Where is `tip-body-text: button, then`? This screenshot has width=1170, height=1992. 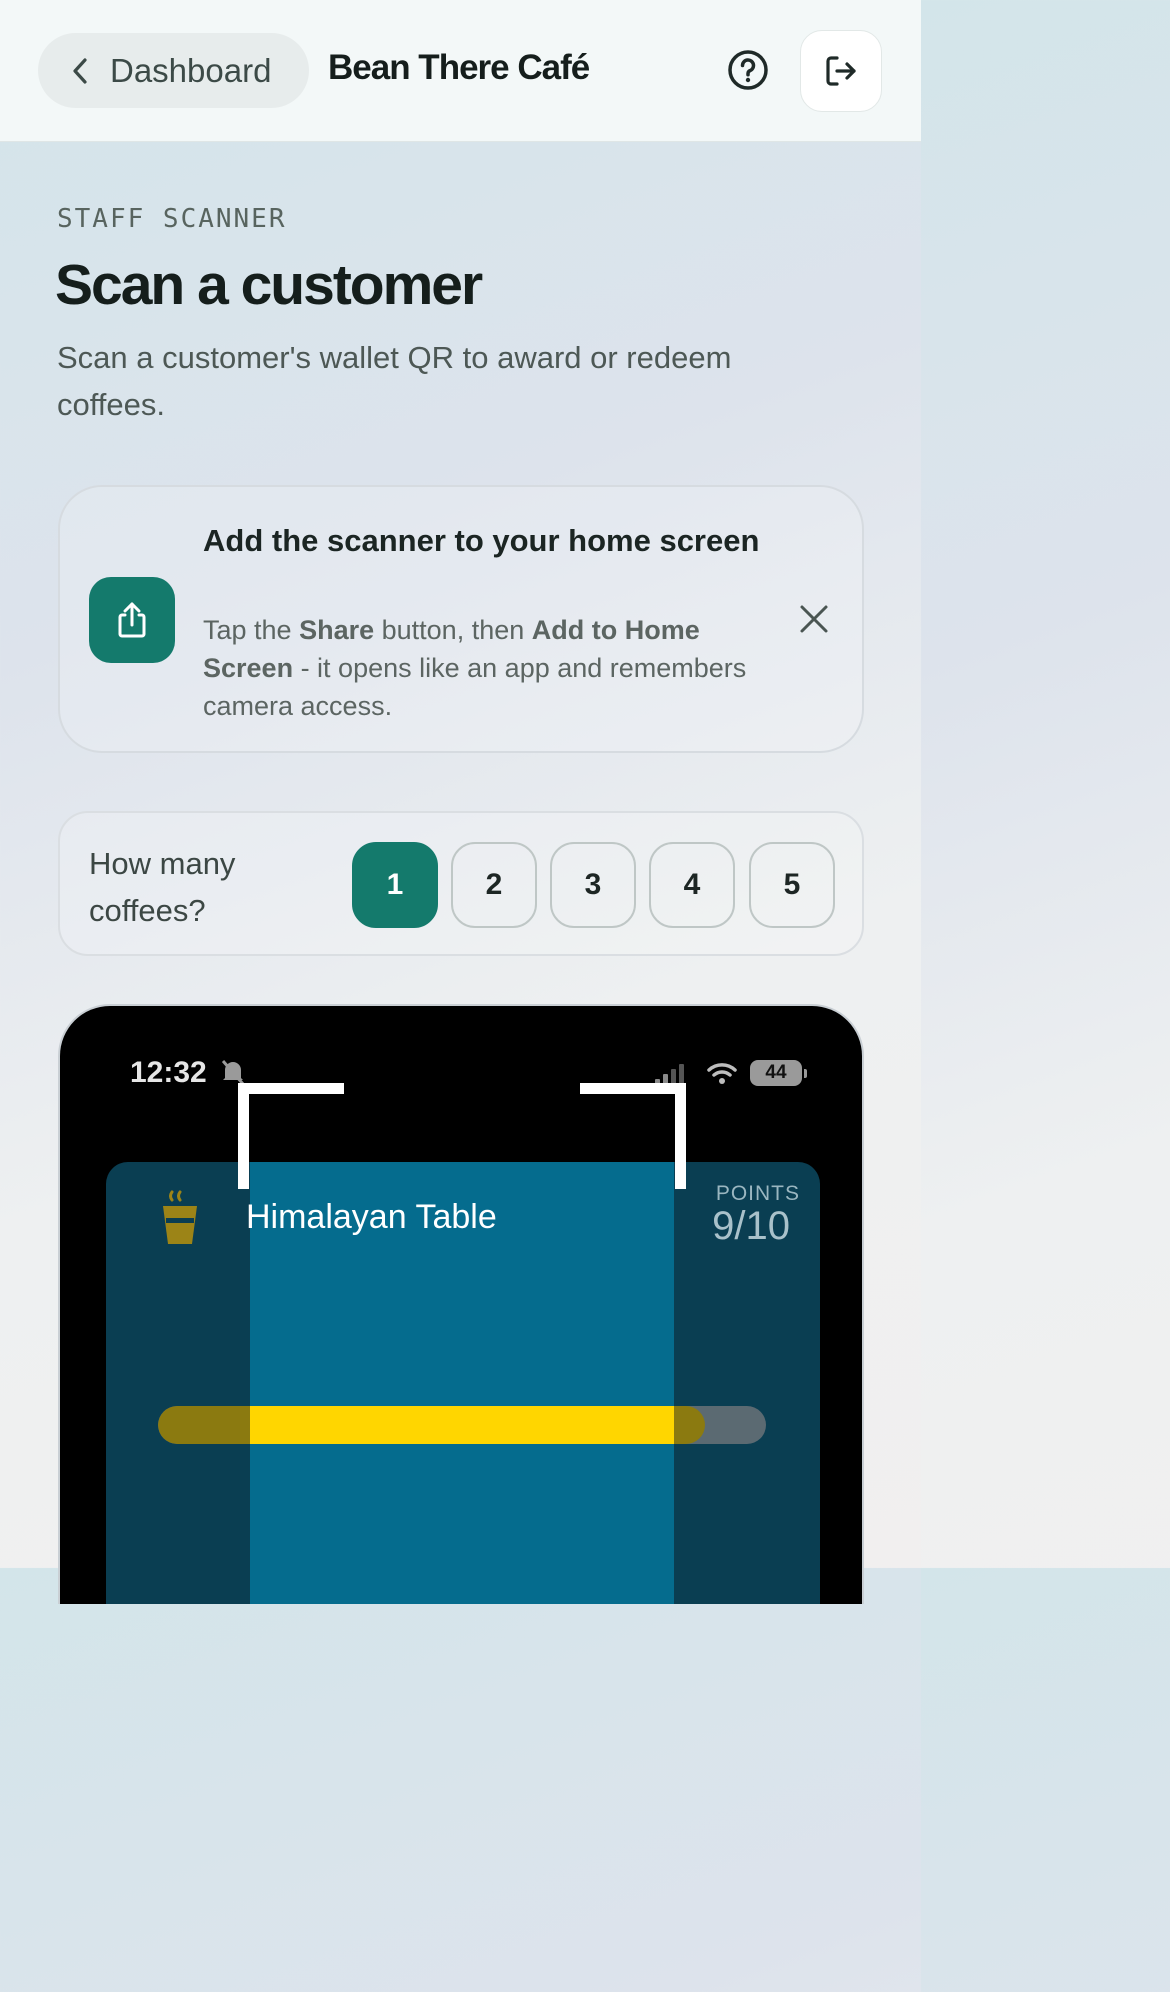 tip-body-text: button, then is located at coordinates (453, 630).